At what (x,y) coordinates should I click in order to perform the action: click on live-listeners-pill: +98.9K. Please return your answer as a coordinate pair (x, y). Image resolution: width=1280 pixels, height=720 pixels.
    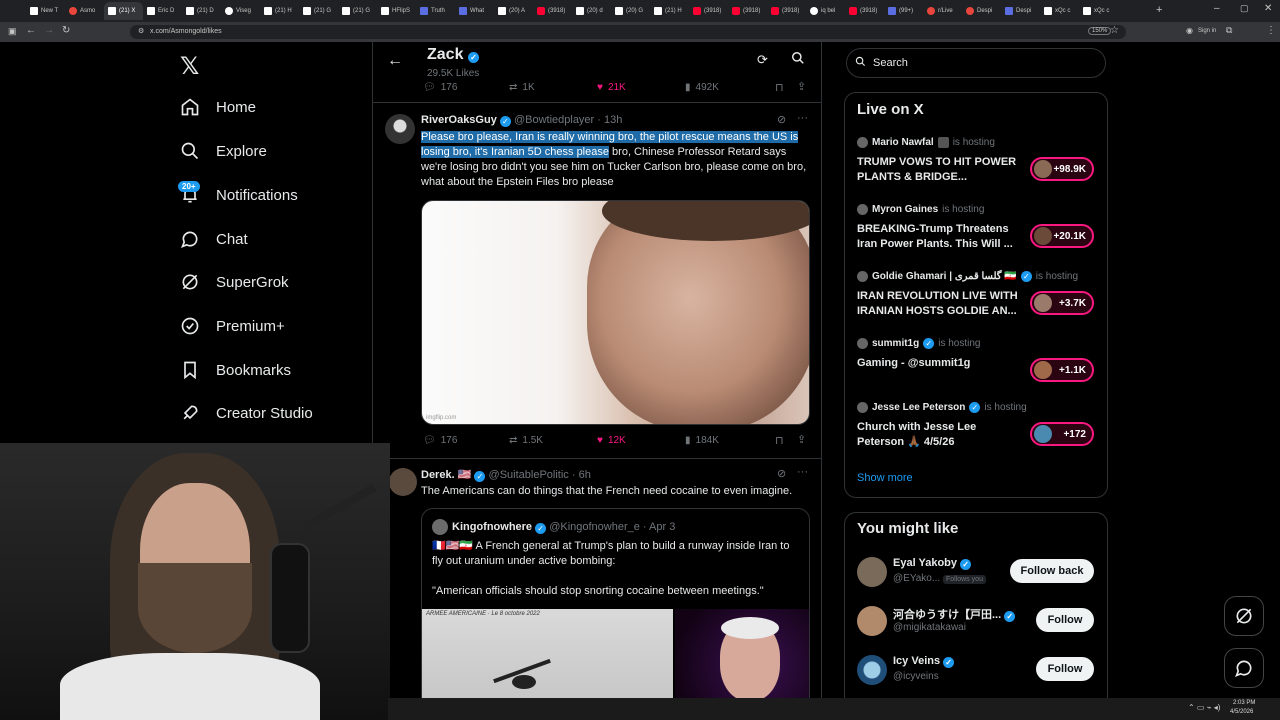
    Looking at the image, I should click on (1062, 169).